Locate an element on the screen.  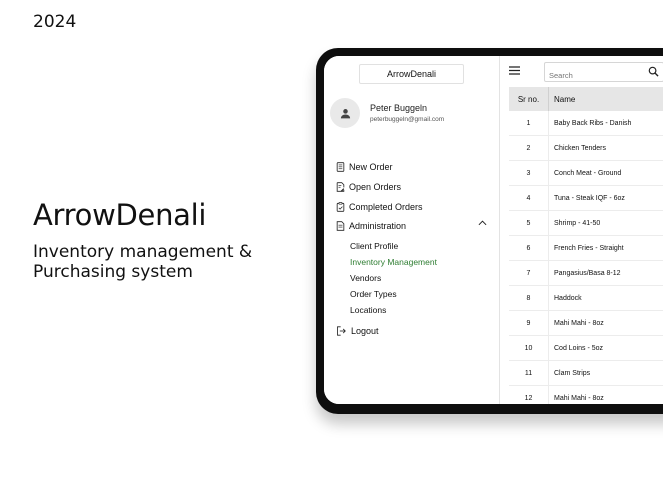
user-email: peterbuggeln@gmail.com is located at coordinates (407, 119).